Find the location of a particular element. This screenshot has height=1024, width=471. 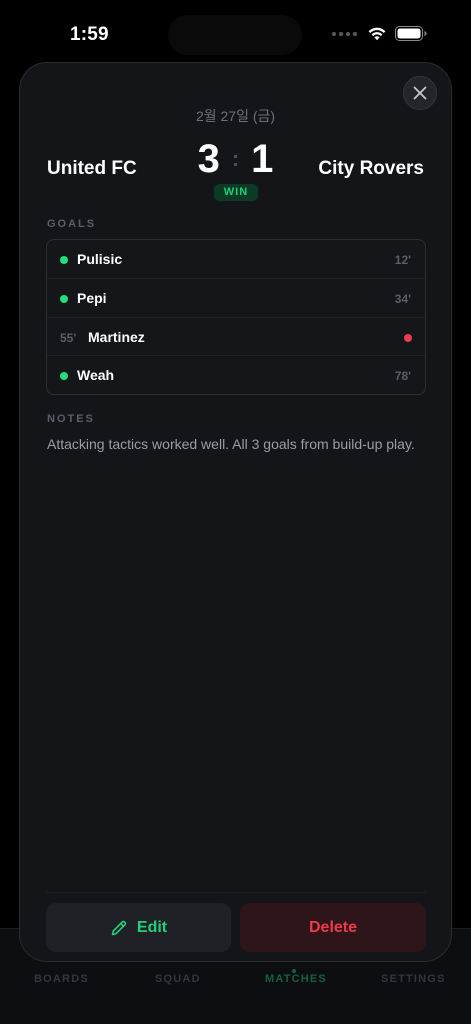

delete-button: Delete is located at coordinates (333, 927).